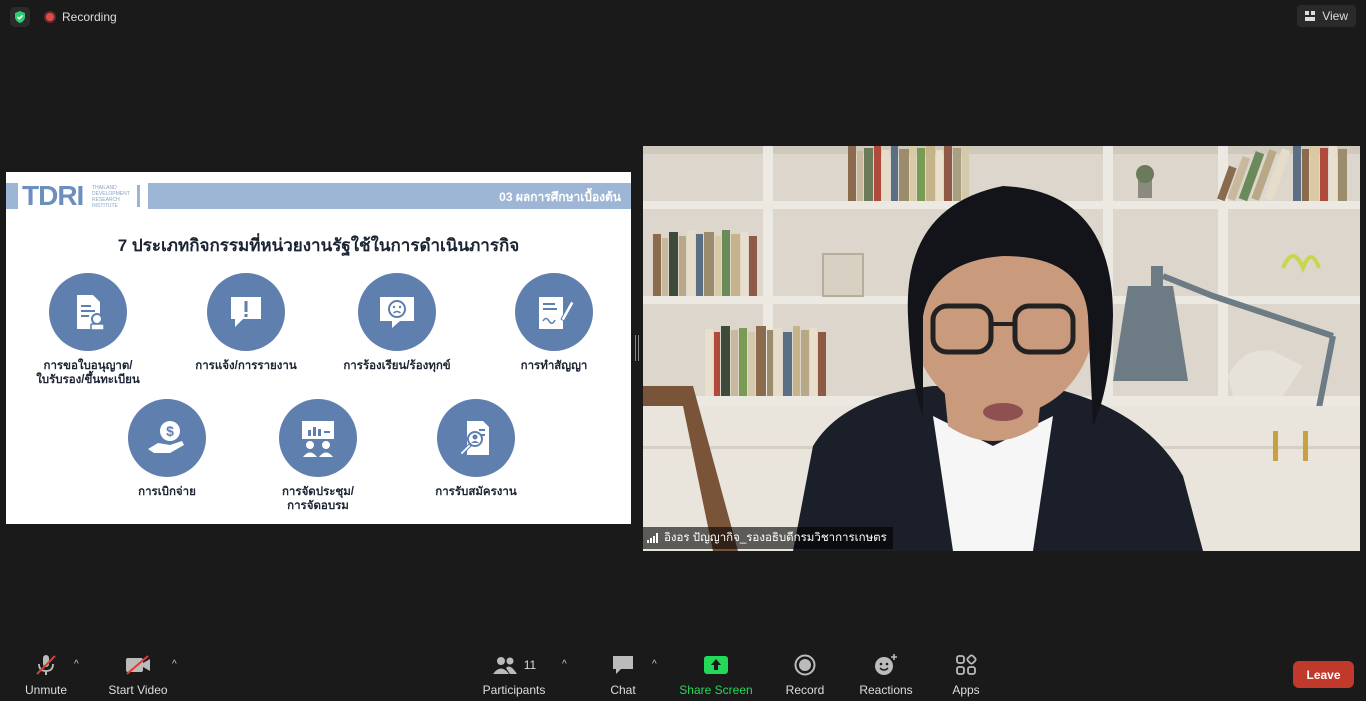  What do you see at coordinates (318, 492) in the screenshot?
I see `activity-label: การจัดประชุม/` at bounding box center [318, 492].